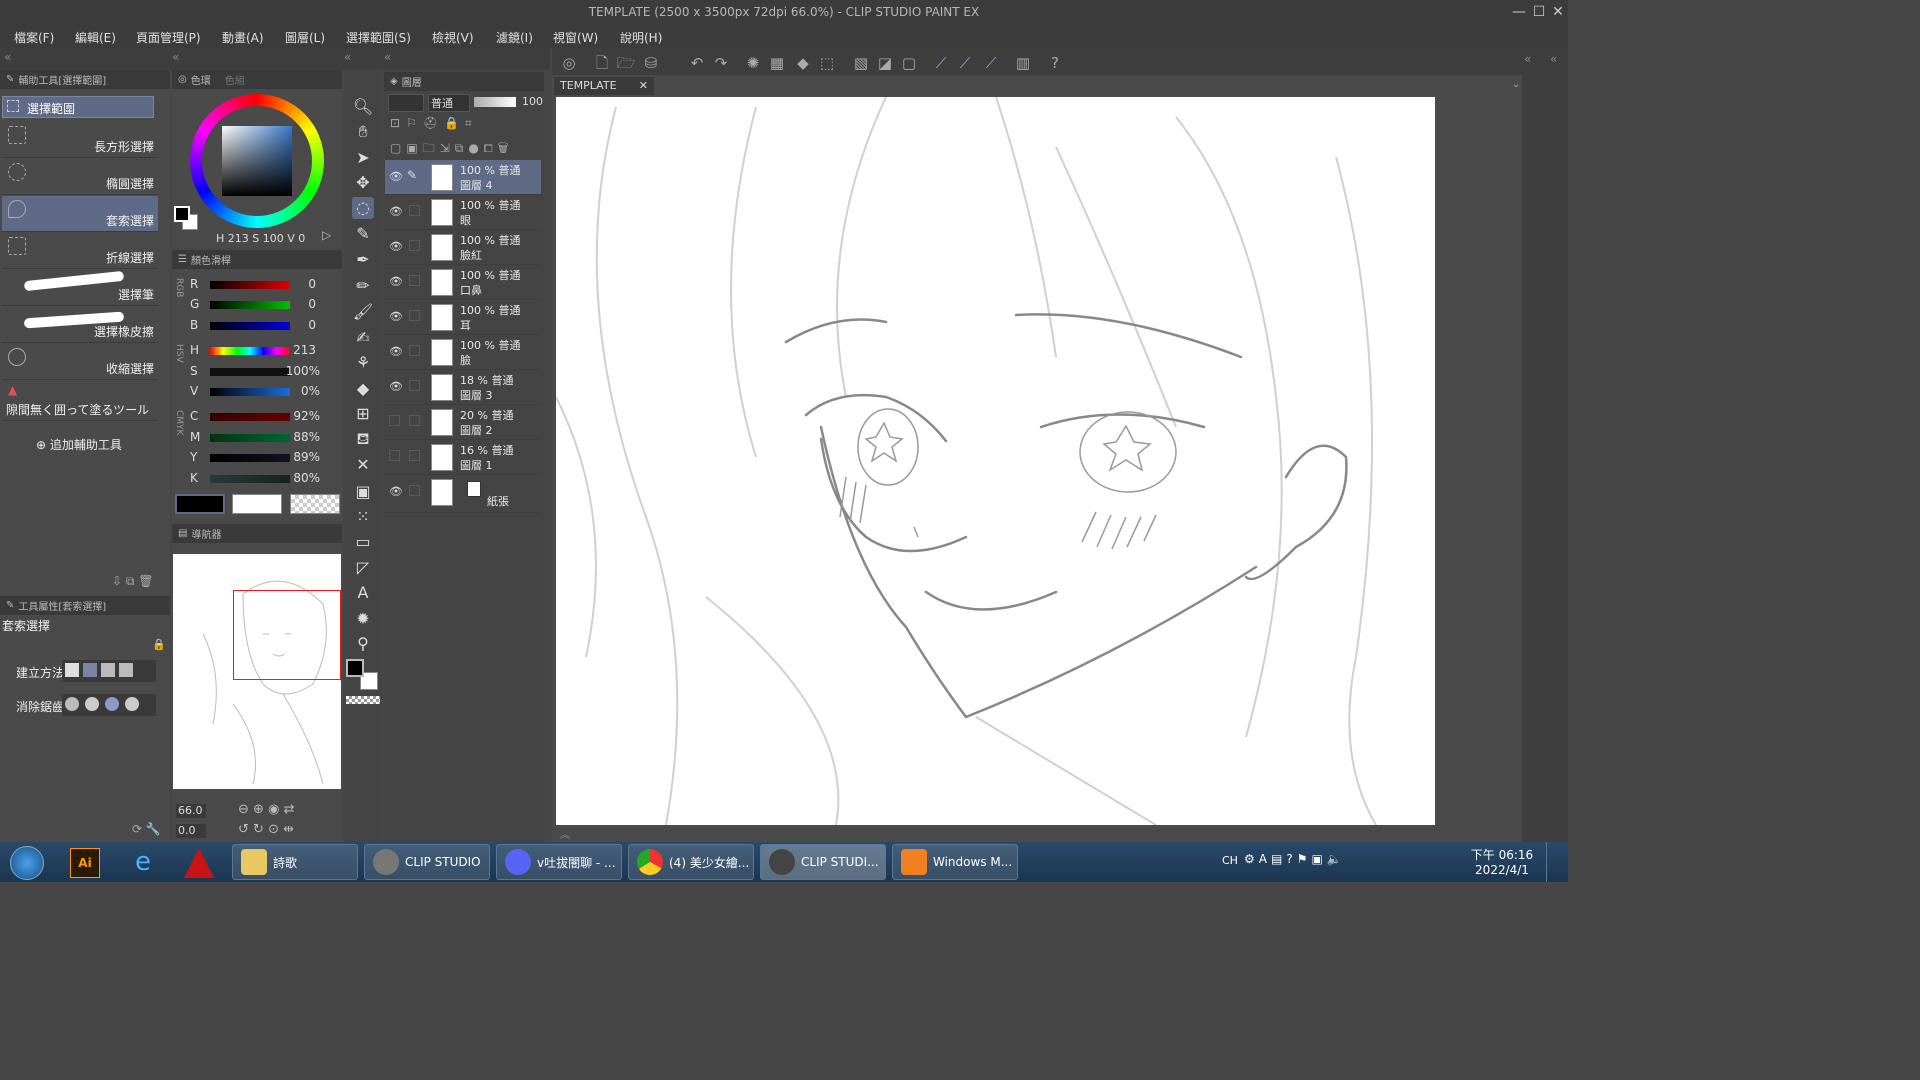 Image resolution: width=1920 pixels, height=1080 pixels. I want to click on rotate-left-icon: ↺, so click(243, 829).